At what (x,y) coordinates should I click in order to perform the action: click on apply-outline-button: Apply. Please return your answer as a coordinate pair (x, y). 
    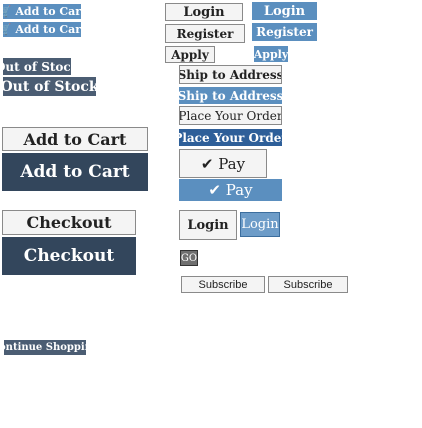
    Looking at the image, I should click on (190, 54).